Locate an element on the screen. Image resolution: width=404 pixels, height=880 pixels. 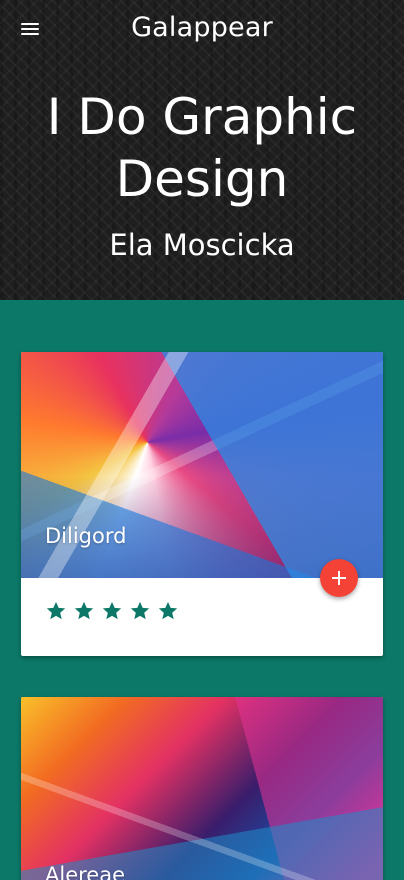
plus-icon is located at coordinates (339, 578).